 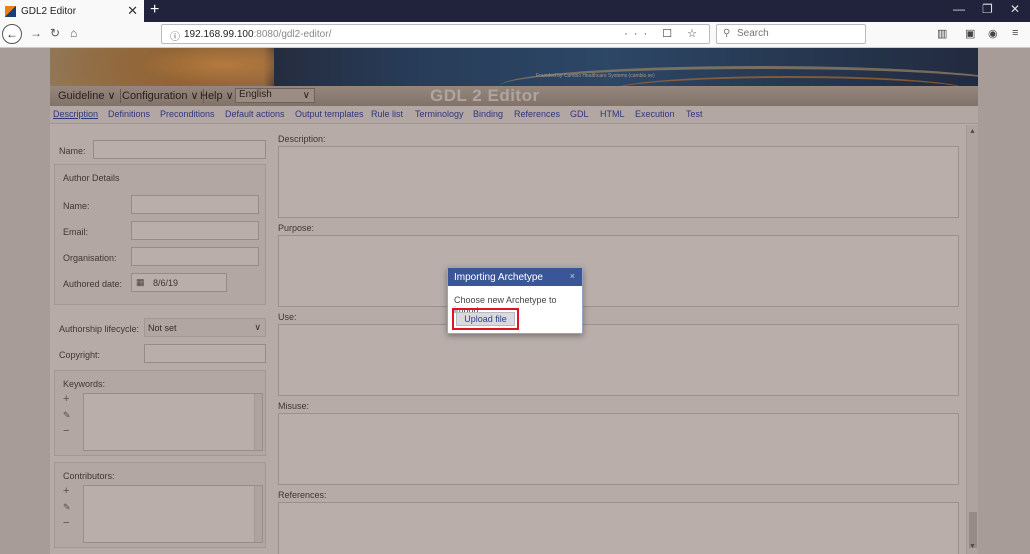 What do you see at coordinates (498, 277) in the screenshot?
I see `dialog-title: Importing Archetype` at bounding box center [498, 277].